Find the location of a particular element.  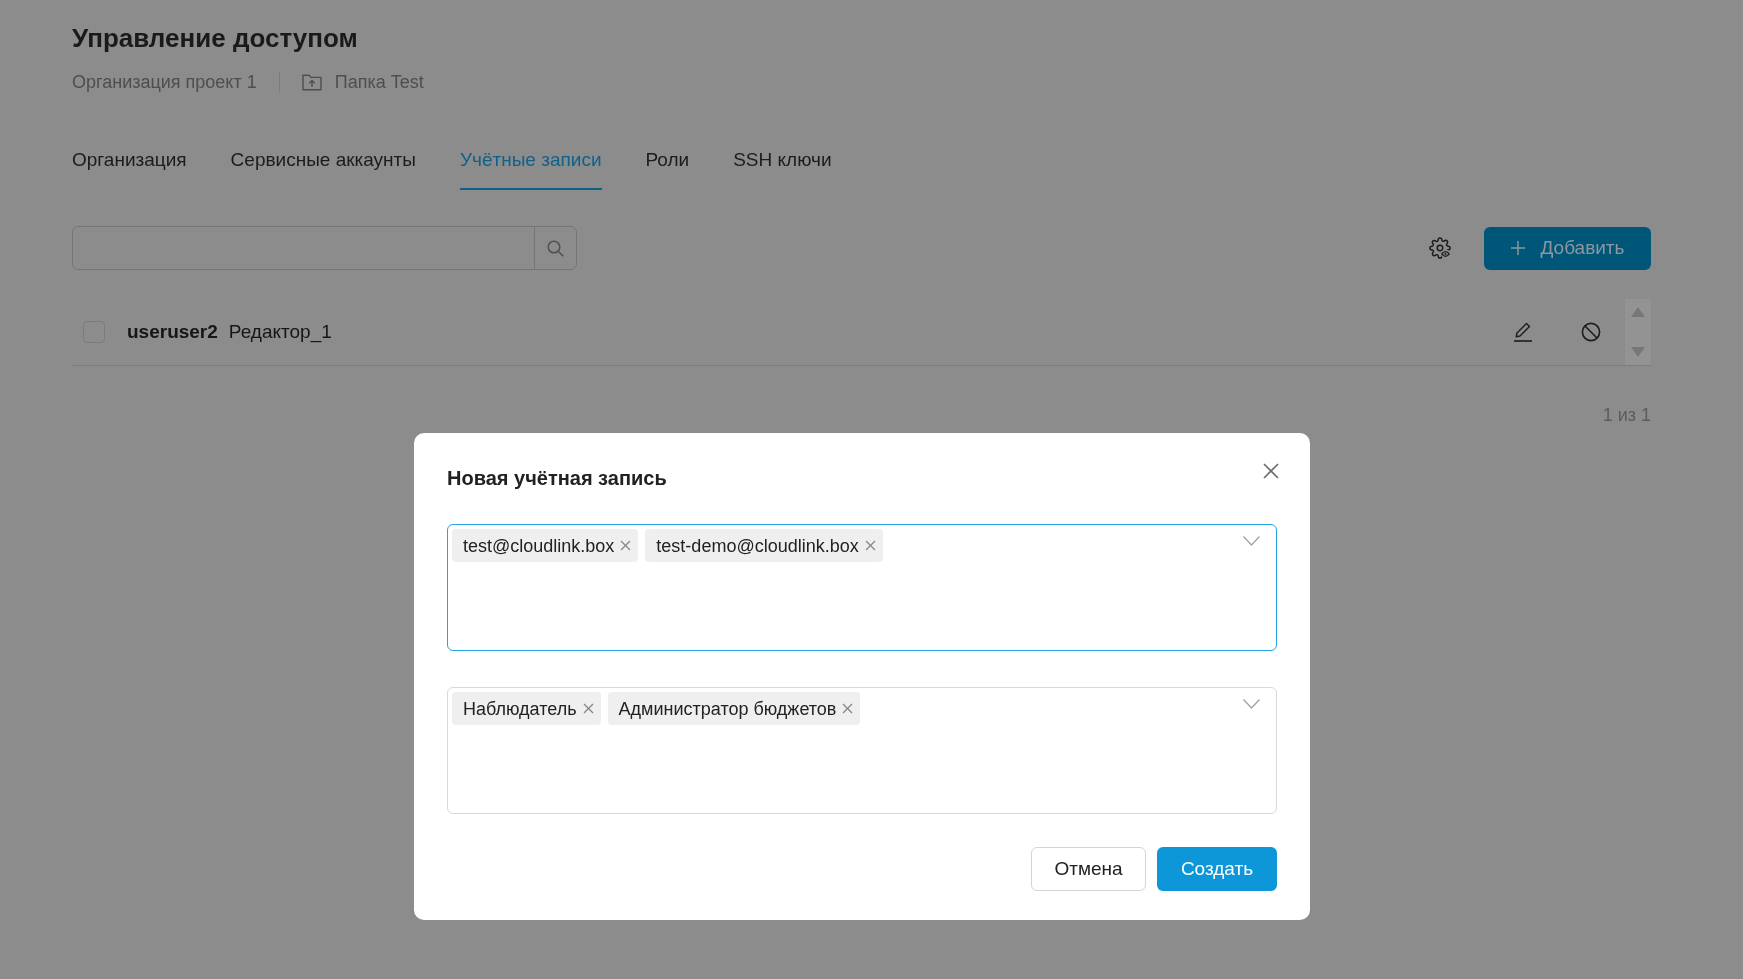

tag-text: test@cloudlink.box is located at coordinates (539, 546).